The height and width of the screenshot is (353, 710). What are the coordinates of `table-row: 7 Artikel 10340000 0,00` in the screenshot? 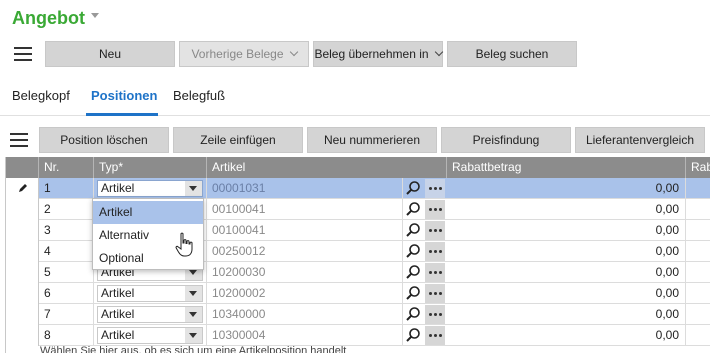 It's located at (358, 314).